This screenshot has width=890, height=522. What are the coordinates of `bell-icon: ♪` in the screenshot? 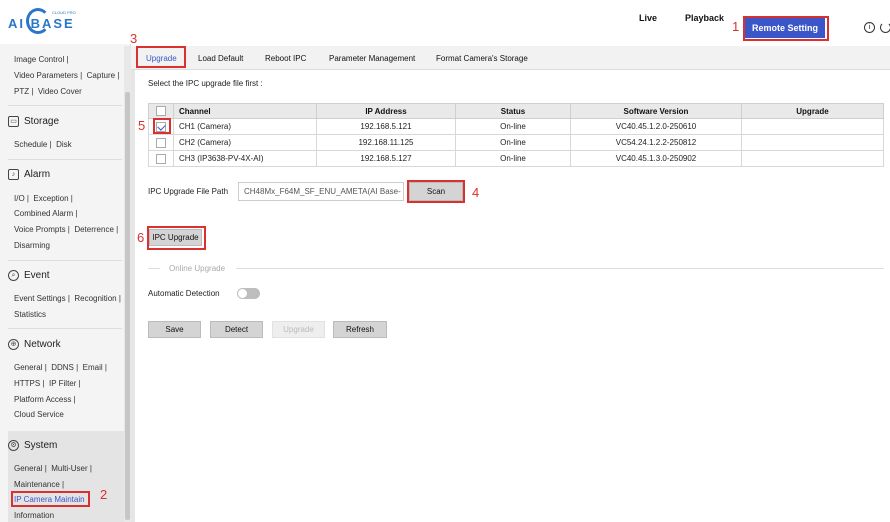 It's located at (13, 174).